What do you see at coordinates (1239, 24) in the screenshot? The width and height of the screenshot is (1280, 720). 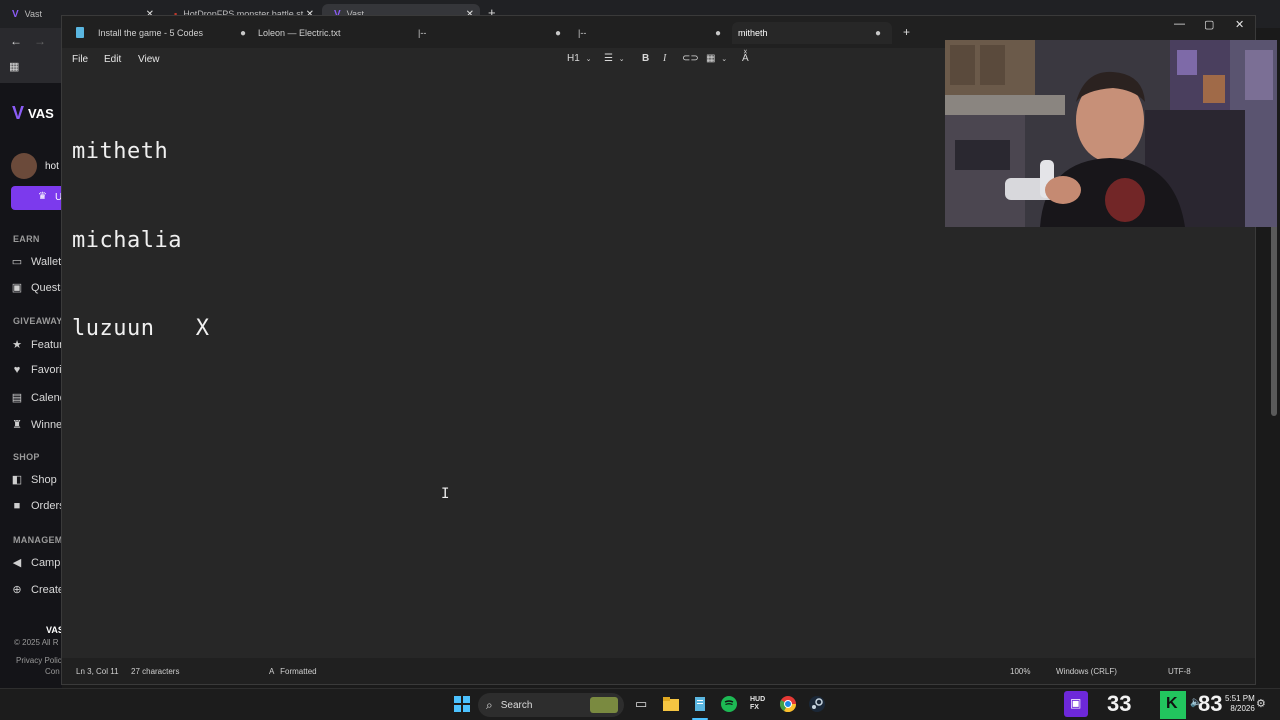 I see `close-window-button: ✕` at bounding box center [1239, 24].